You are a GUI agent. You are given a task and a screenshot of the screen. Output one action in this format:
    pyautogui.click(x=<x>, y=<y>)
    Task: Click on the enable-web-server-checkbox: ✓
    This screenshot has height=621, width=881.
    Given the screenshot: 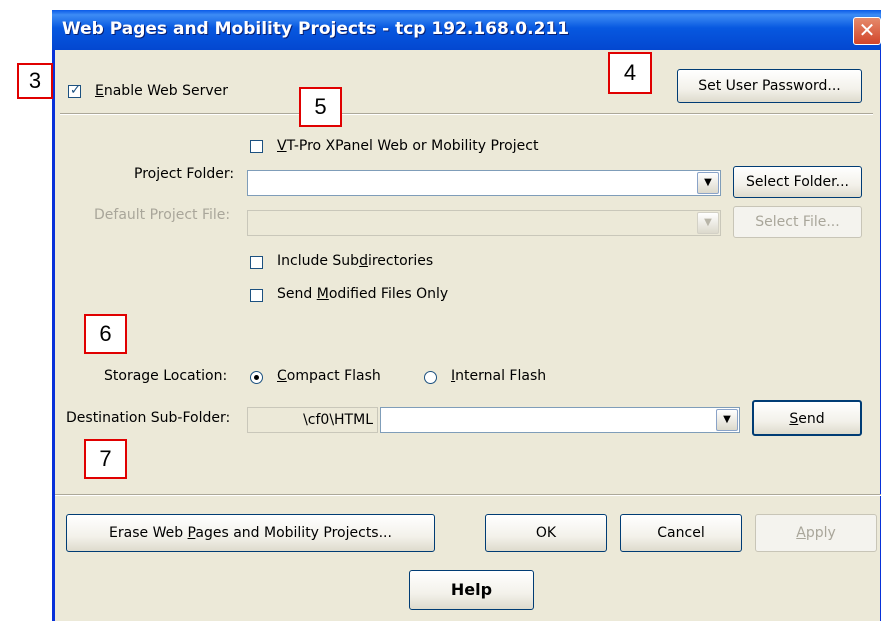 What is the action you would take?
    pyautogui.click(x=74, y=90)
    